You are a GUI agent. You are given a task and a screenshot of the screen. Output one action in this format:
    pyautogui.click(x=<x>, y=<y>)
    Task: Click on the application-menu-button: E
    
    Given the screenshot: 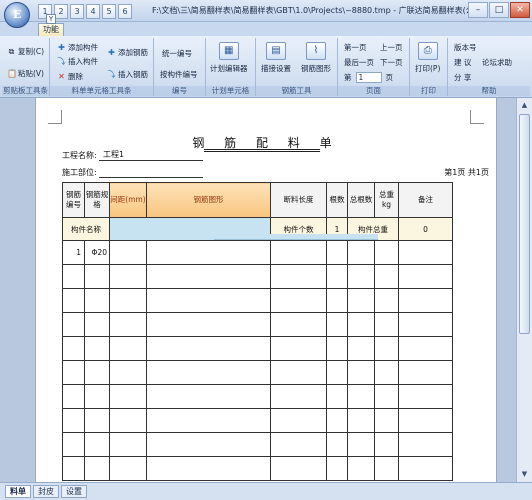 What is the action you would take?
    pyautogui.click(x=17, y=15)
    